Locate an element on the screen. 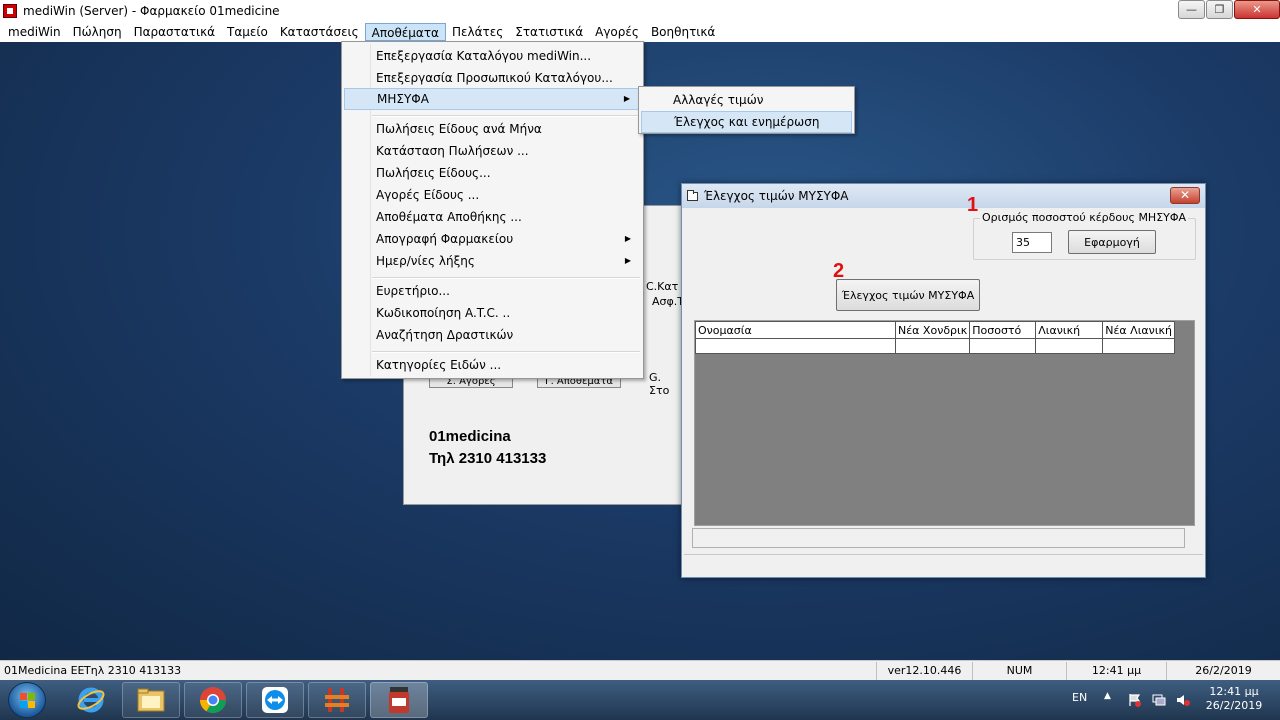  column-header-percent: Ποσοστό is located at coordinates (1003, 330).